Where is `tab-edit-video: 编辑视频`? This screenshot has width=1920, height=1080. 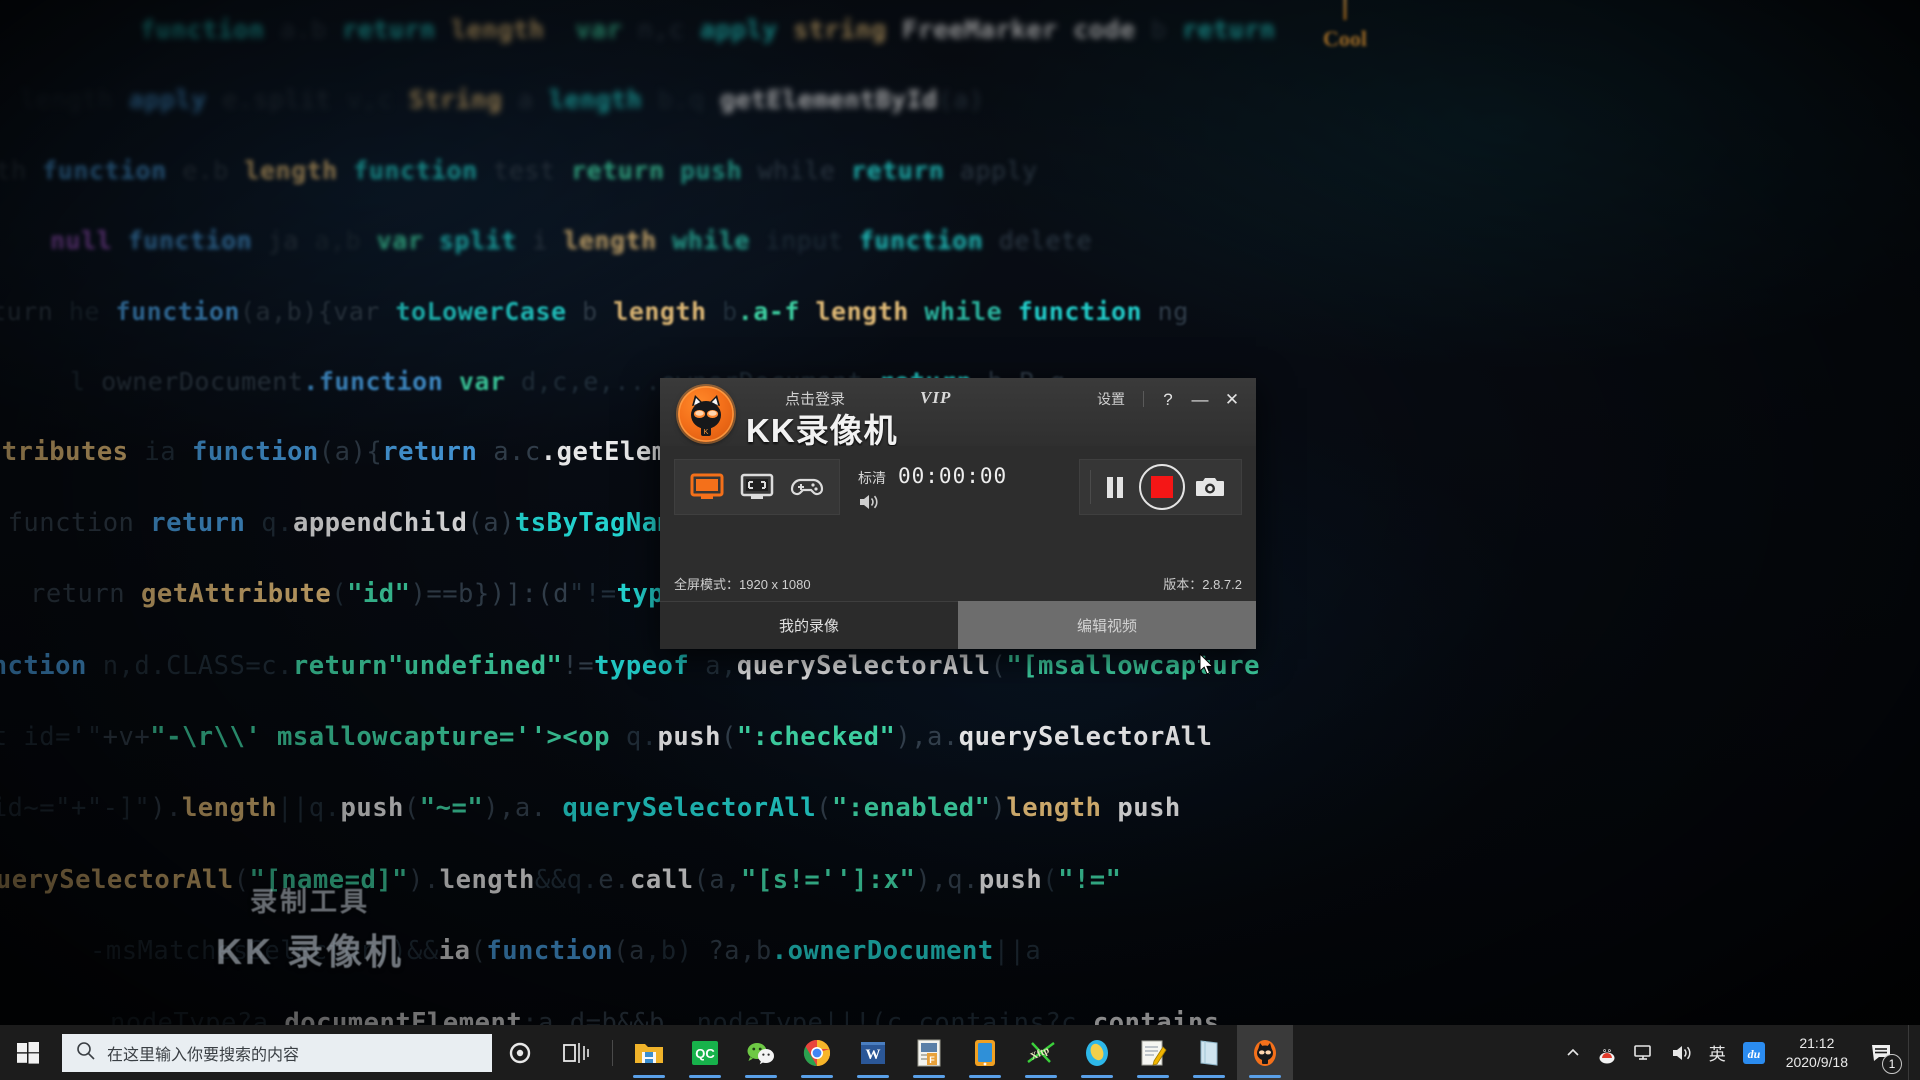 tab-edit-video: 编辑视频 is located at coordinates (1107, 625).